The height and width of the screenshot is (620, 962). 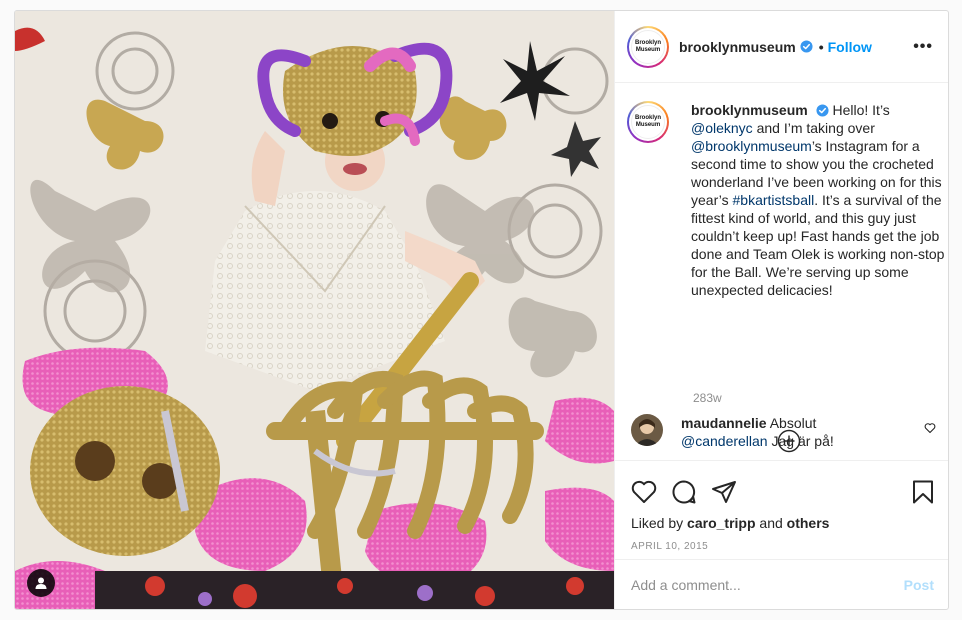 I want to click on likes-summary: Liked by caro_tripp and others, so click(x=730, y=523).